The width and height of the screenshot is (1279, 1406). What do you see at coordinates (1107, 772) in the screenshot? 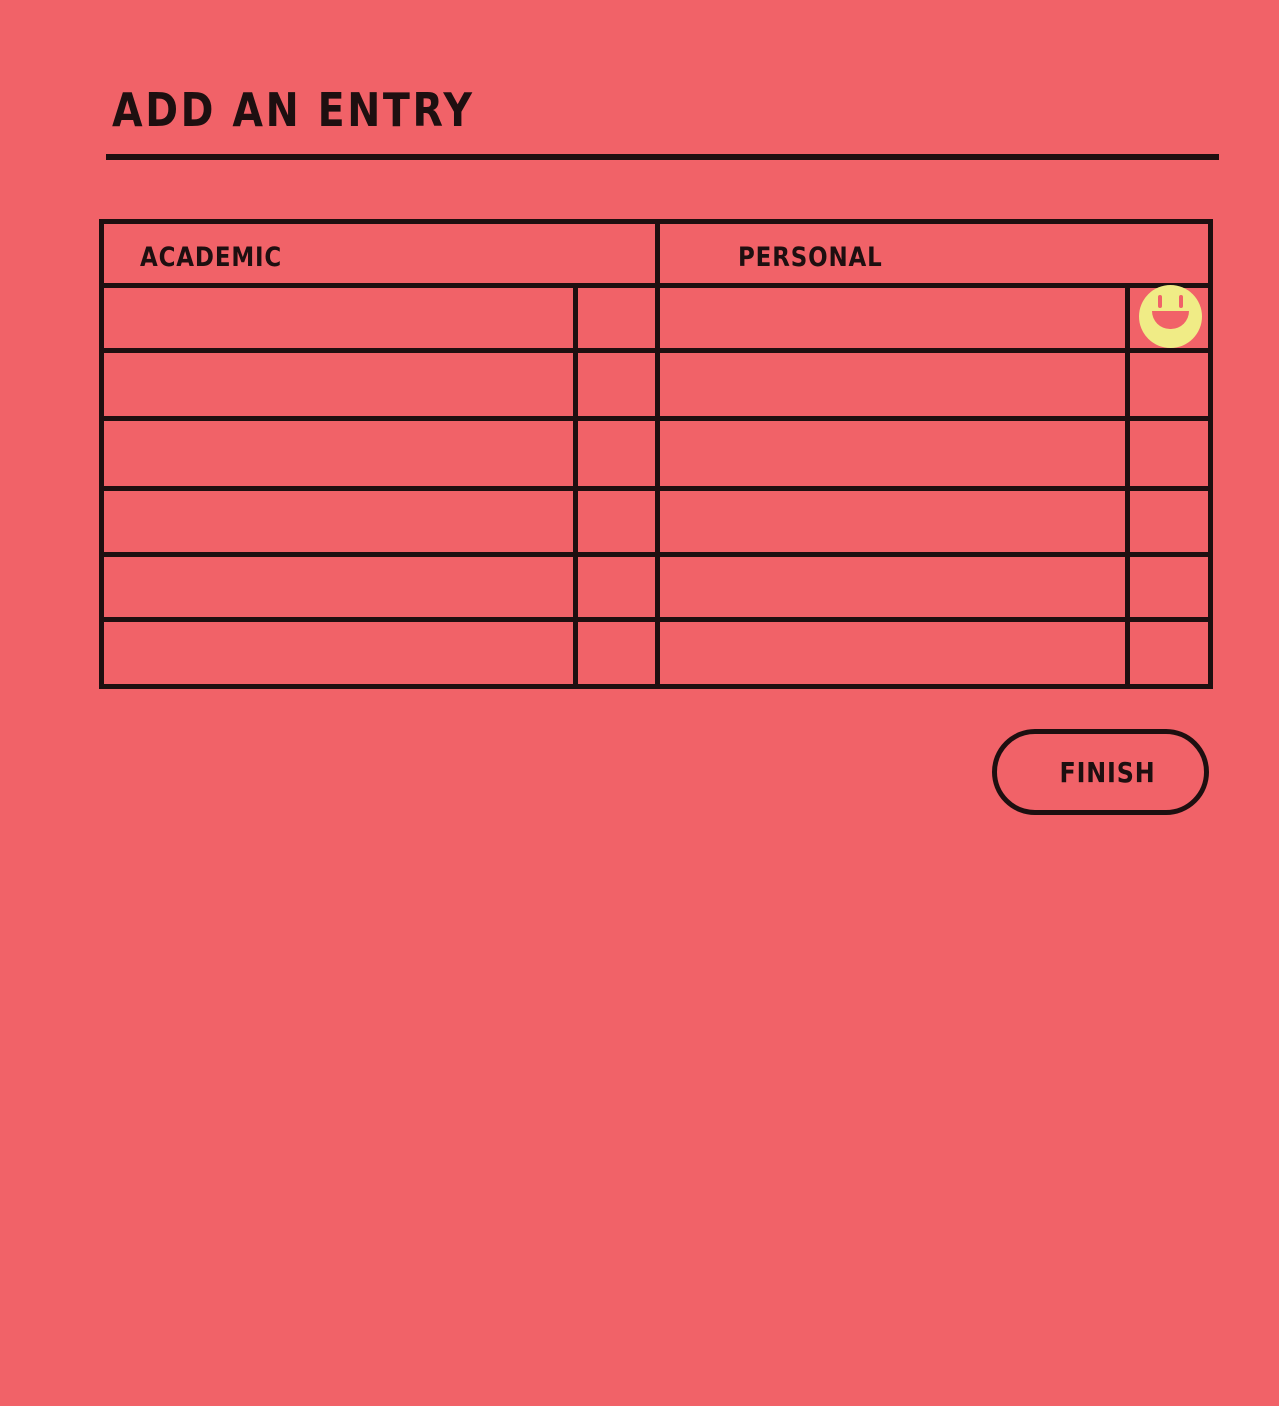
I see `finish-button-label: FINISH` at bounding box center [1107, 772].